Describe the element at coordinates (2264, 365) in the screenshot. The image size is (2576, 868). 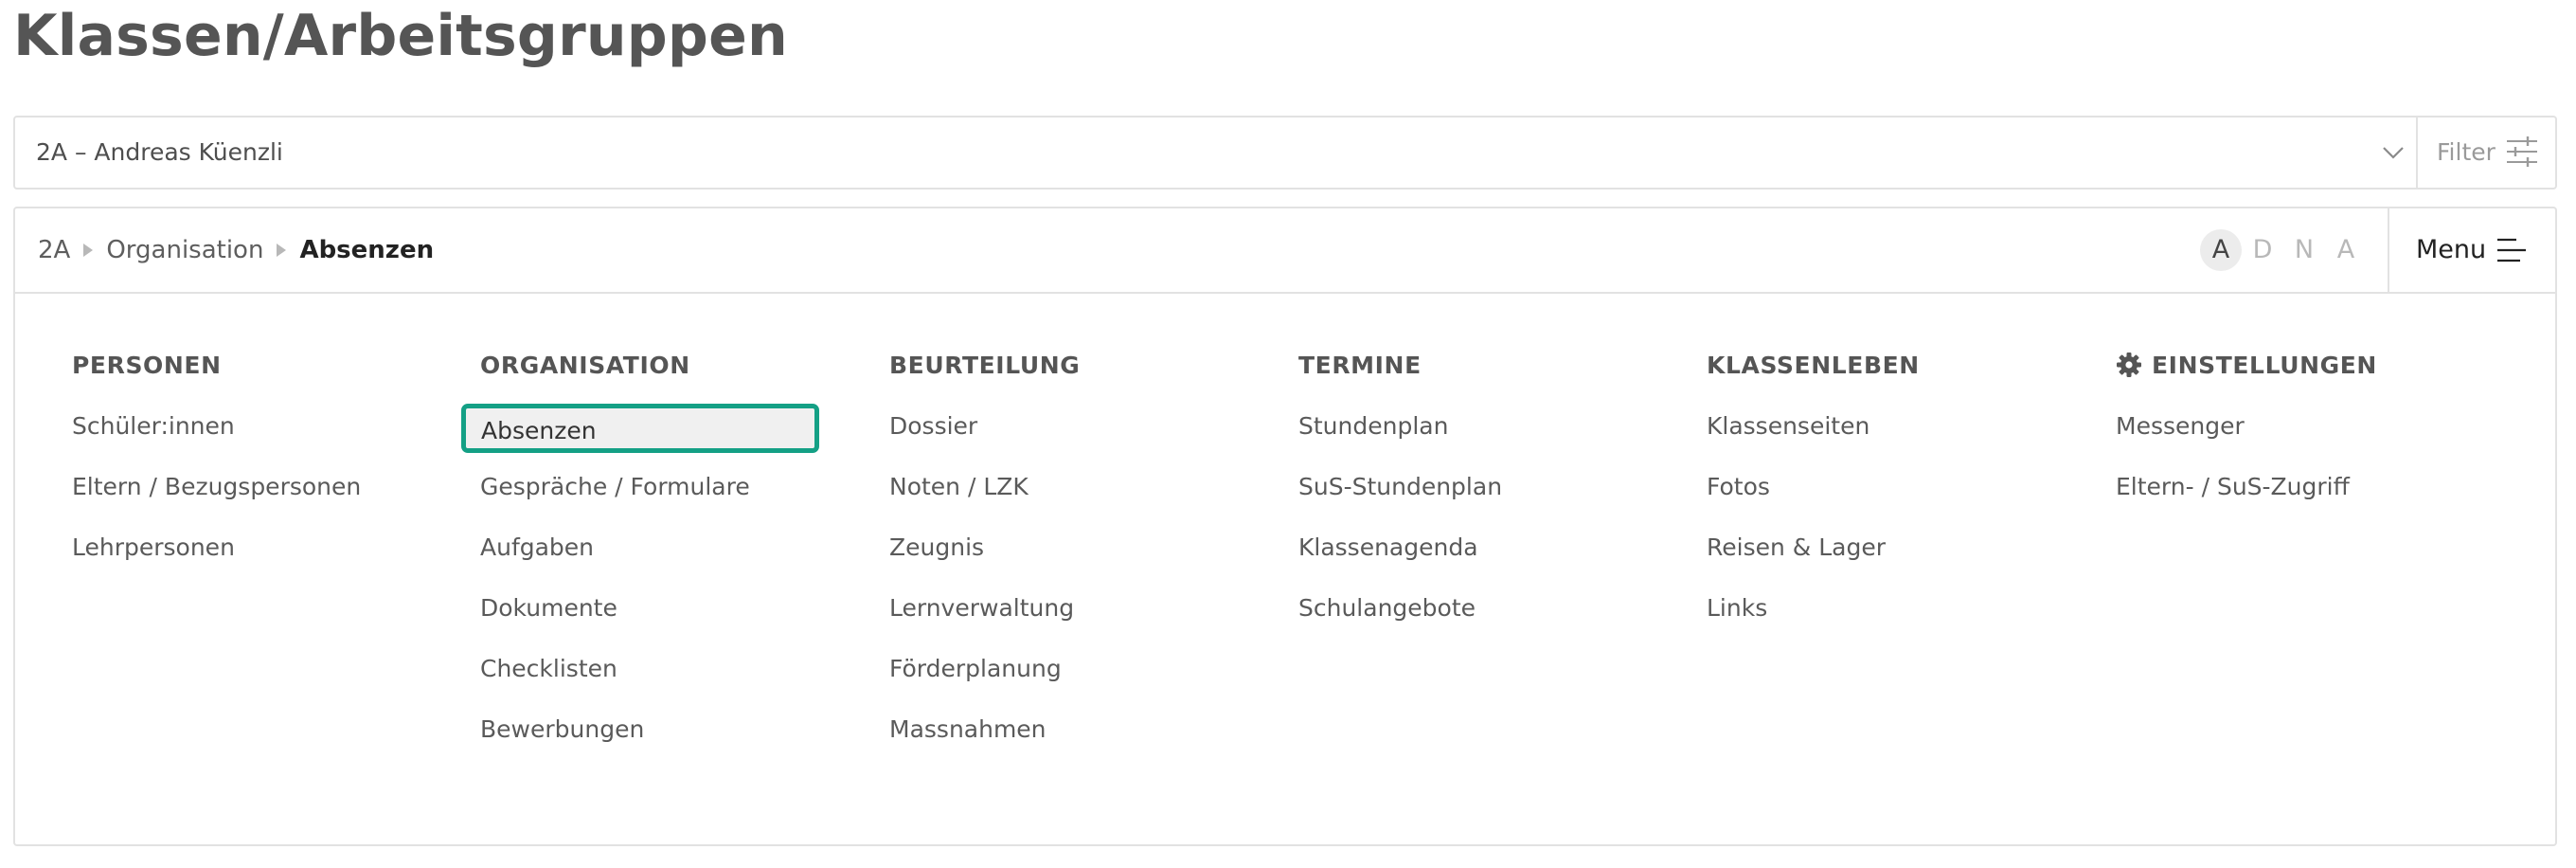
I see `column-heading: EINSTELLUNGEN` at that location.